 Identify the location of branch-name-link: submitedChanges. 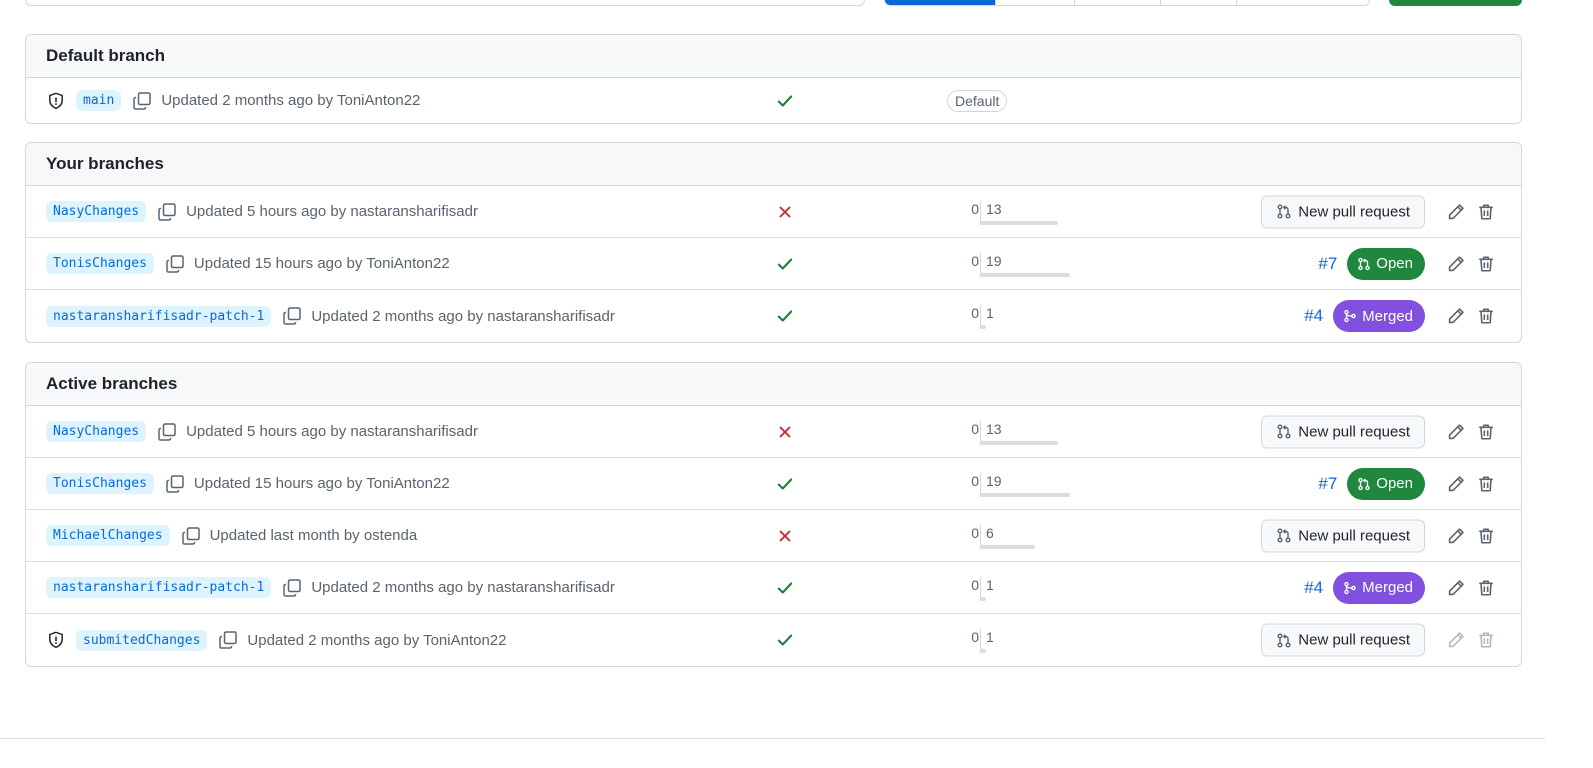
(142, 640).